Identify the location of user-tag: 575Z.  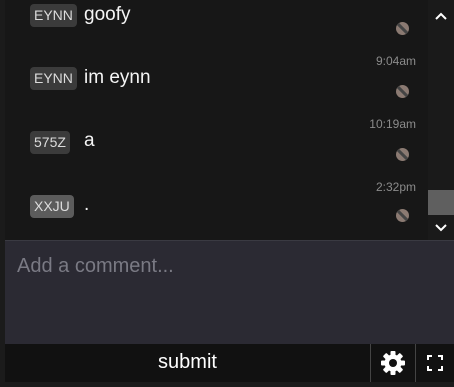
(50, 142).